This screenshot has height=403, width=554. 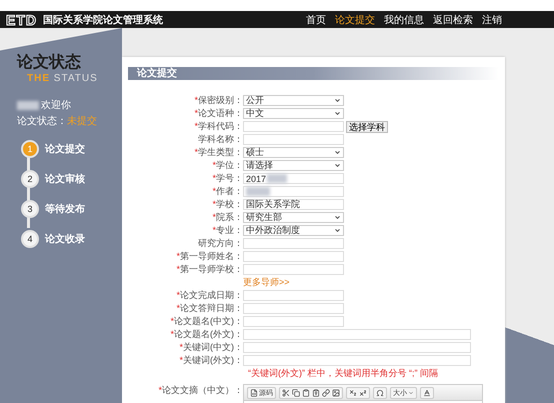 What do you see at coordinates (103, 20) in the screenshot?
I see `site-title: 国际关系学院论文管理系统` at bounding box center [103, 20].